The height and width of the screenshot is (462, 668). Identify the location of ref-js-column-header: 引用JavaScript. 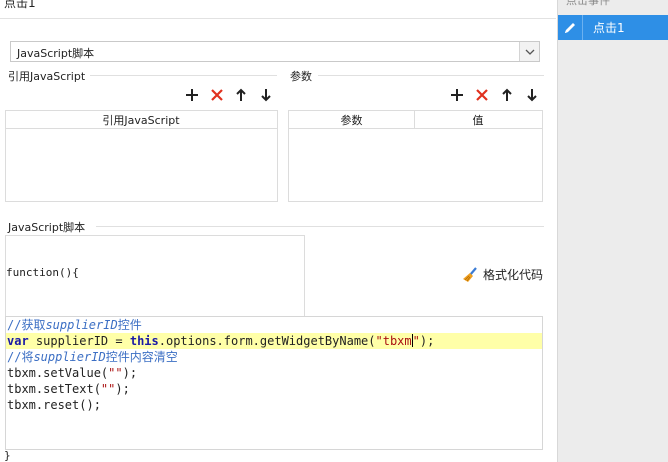
(141, 119).